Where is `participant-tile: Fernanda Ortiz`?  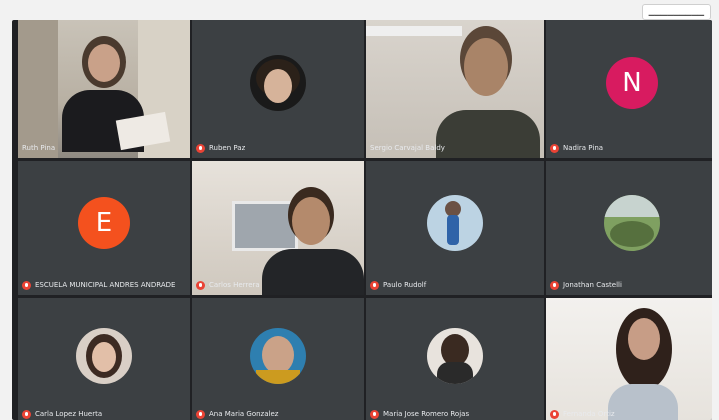 participant-tile: Fernanda Ortiz is located at coordinates (629, 359).